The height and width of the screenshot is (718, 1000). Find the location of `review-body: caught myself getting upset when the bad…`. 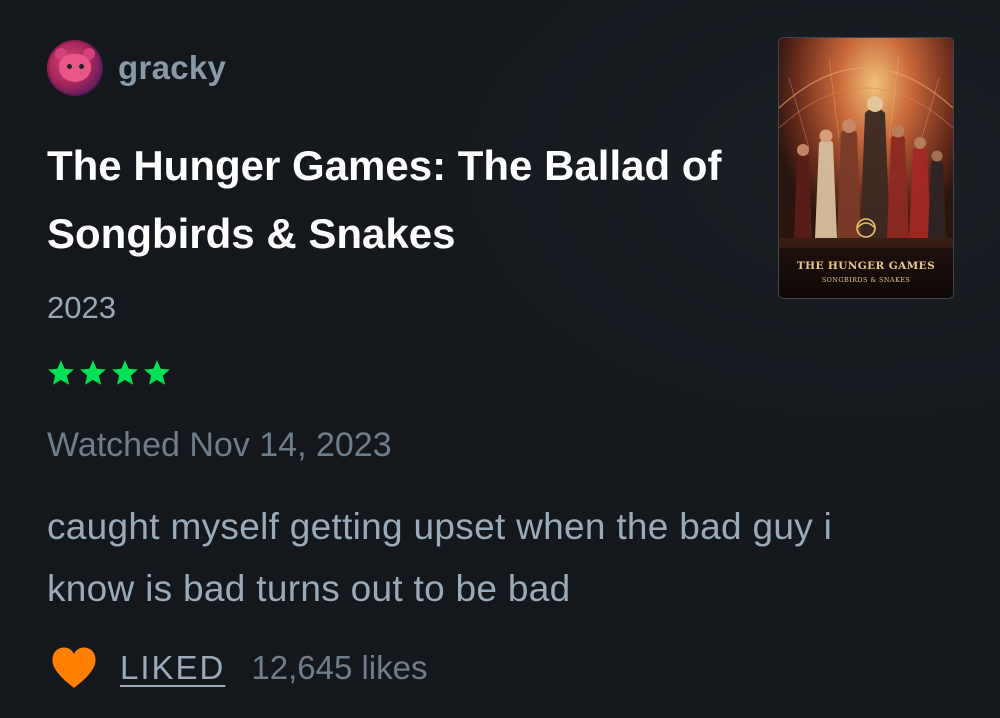

review-body: caught myself getting upset when the bad… is located at coordinates (440, 557).